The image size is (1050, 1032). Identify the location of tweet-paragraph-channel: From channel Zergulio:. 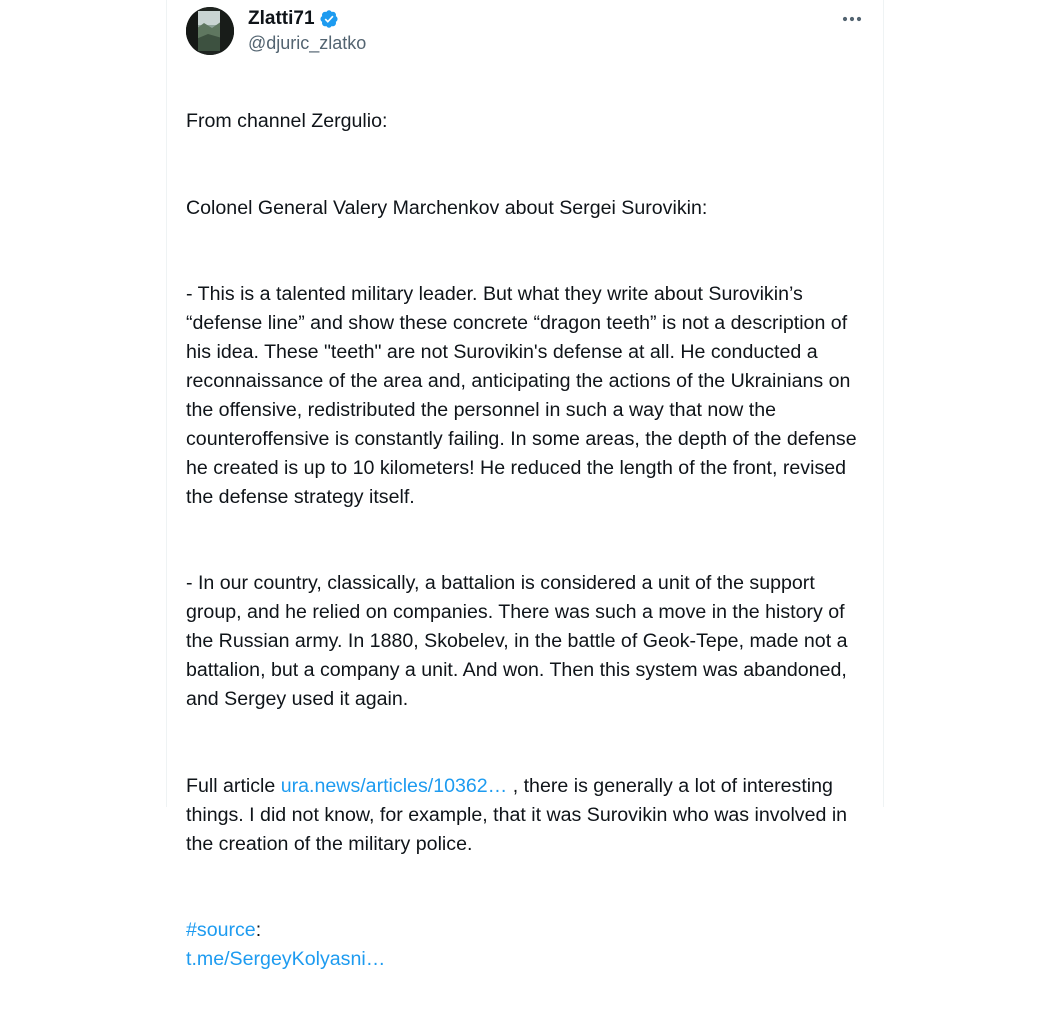
(287, 120).